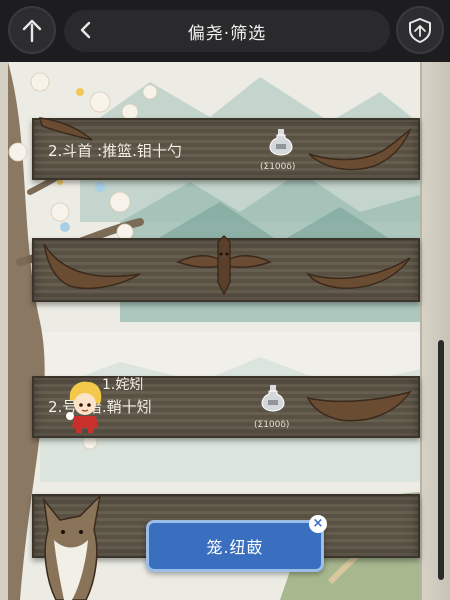  I want to click on confirm-button: 笼.纽菣 ×, so click(236, 543).